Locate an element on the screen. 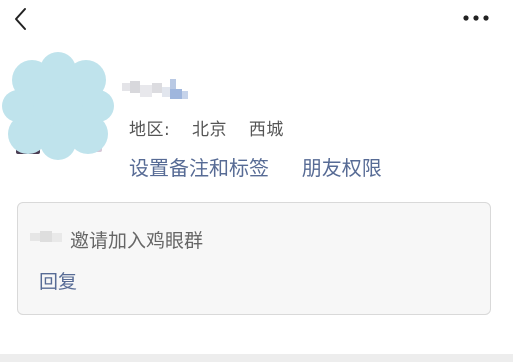  more-button is located at coordinates (476, 18).